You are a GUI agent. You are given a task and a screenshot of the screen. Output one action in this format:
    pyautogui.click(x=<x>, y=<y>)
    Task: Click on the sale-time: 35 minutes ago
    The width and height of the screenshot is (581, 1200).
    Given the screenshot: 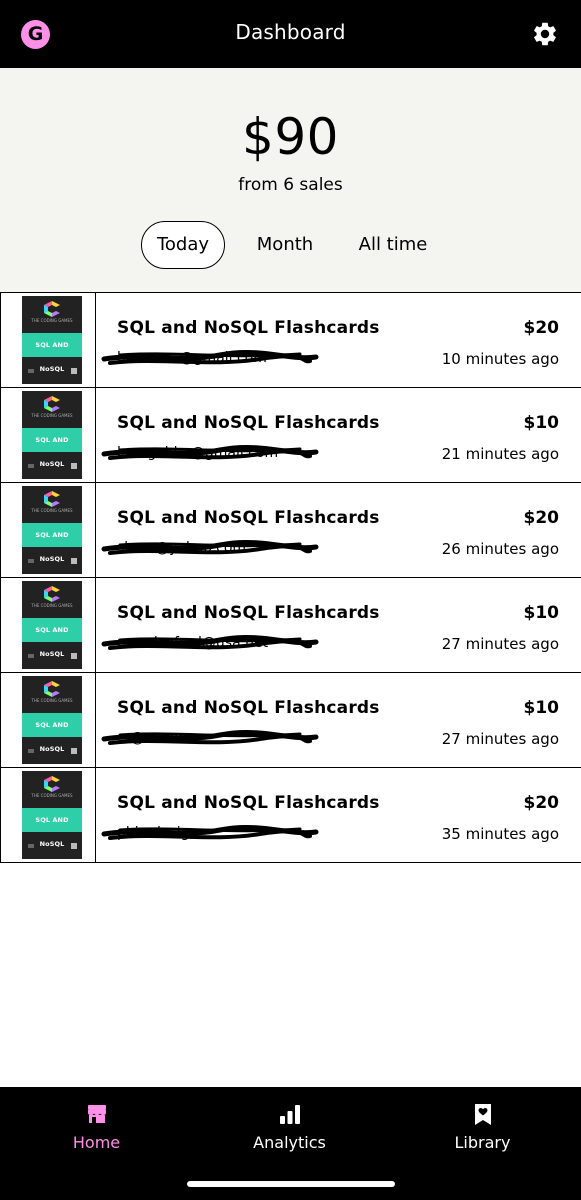 What is the action you would take?
    pyautogui.click(x=500, y=834)
    